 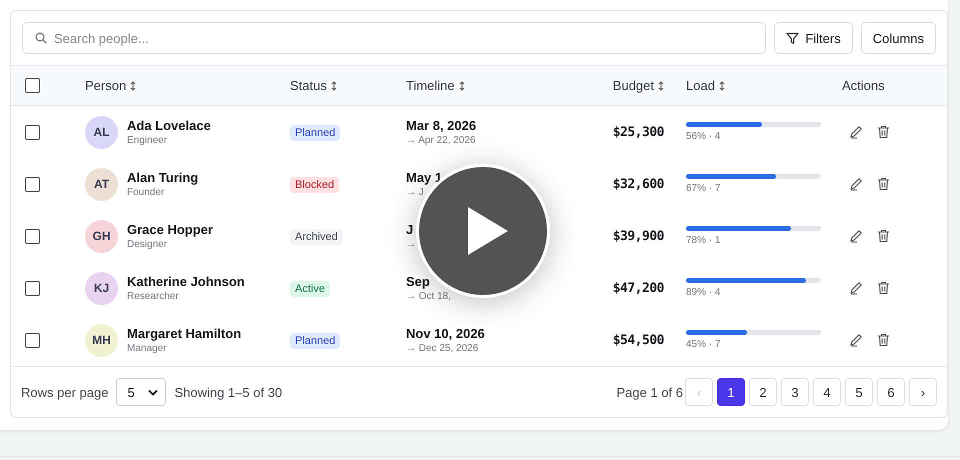 I want to click on page-button: 6, so click(x=891, y=392).